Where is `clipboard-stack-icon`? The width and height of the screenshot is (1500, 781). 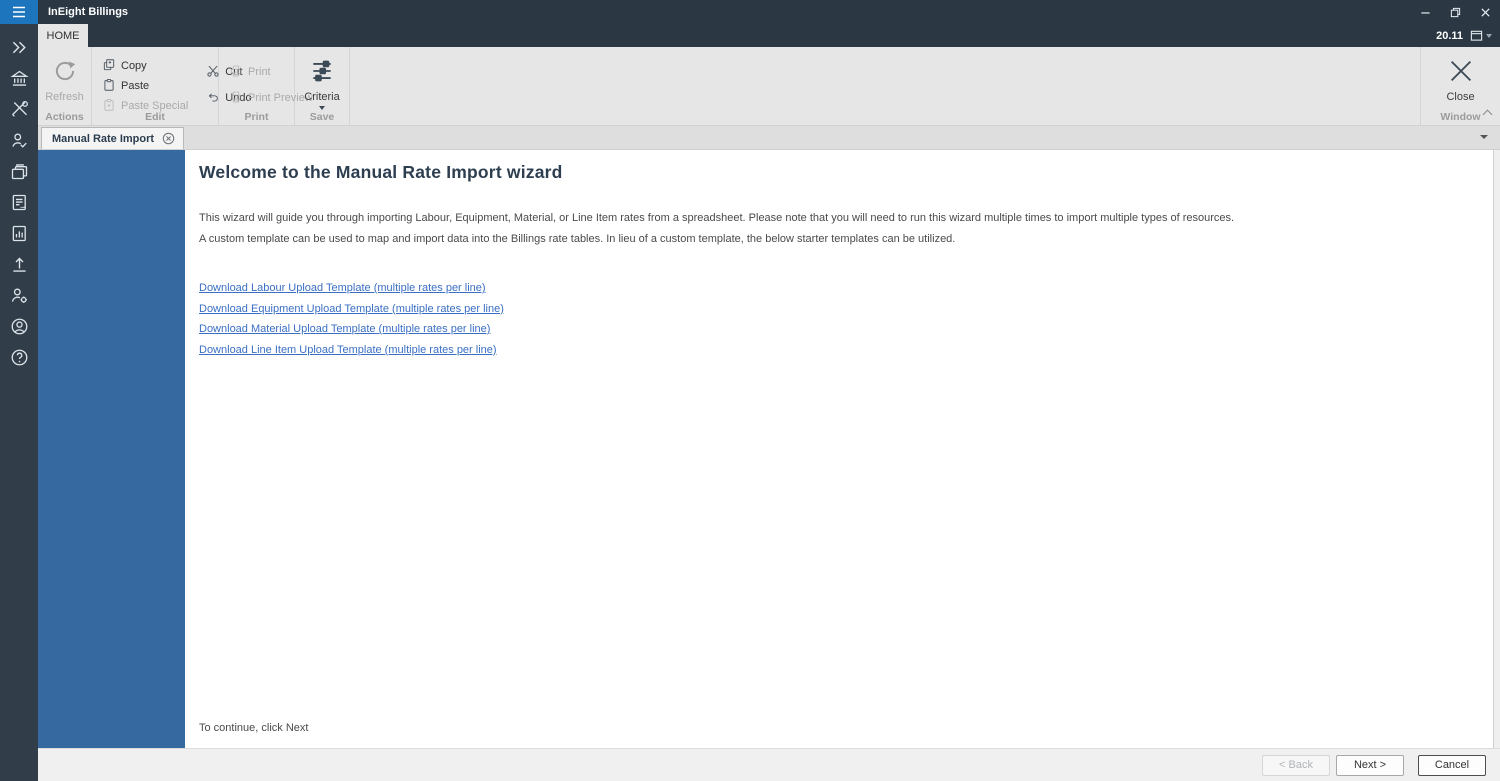 clipboard-stack-icon is located at coordinates (19, 171).